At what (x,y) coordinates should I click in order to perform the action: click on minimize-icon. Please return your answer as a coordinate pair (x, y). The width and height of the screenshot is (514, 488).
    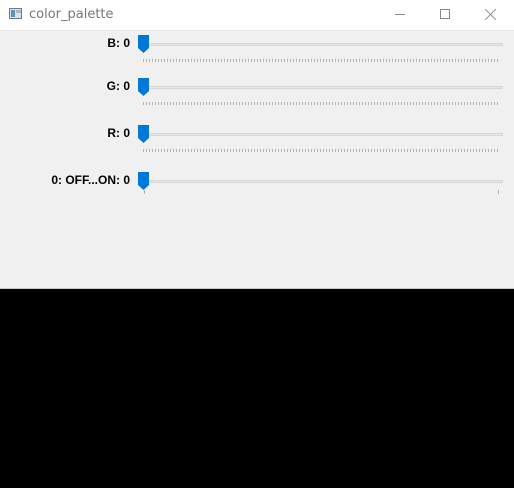
    Looking at the image, I should click on (400, 14).